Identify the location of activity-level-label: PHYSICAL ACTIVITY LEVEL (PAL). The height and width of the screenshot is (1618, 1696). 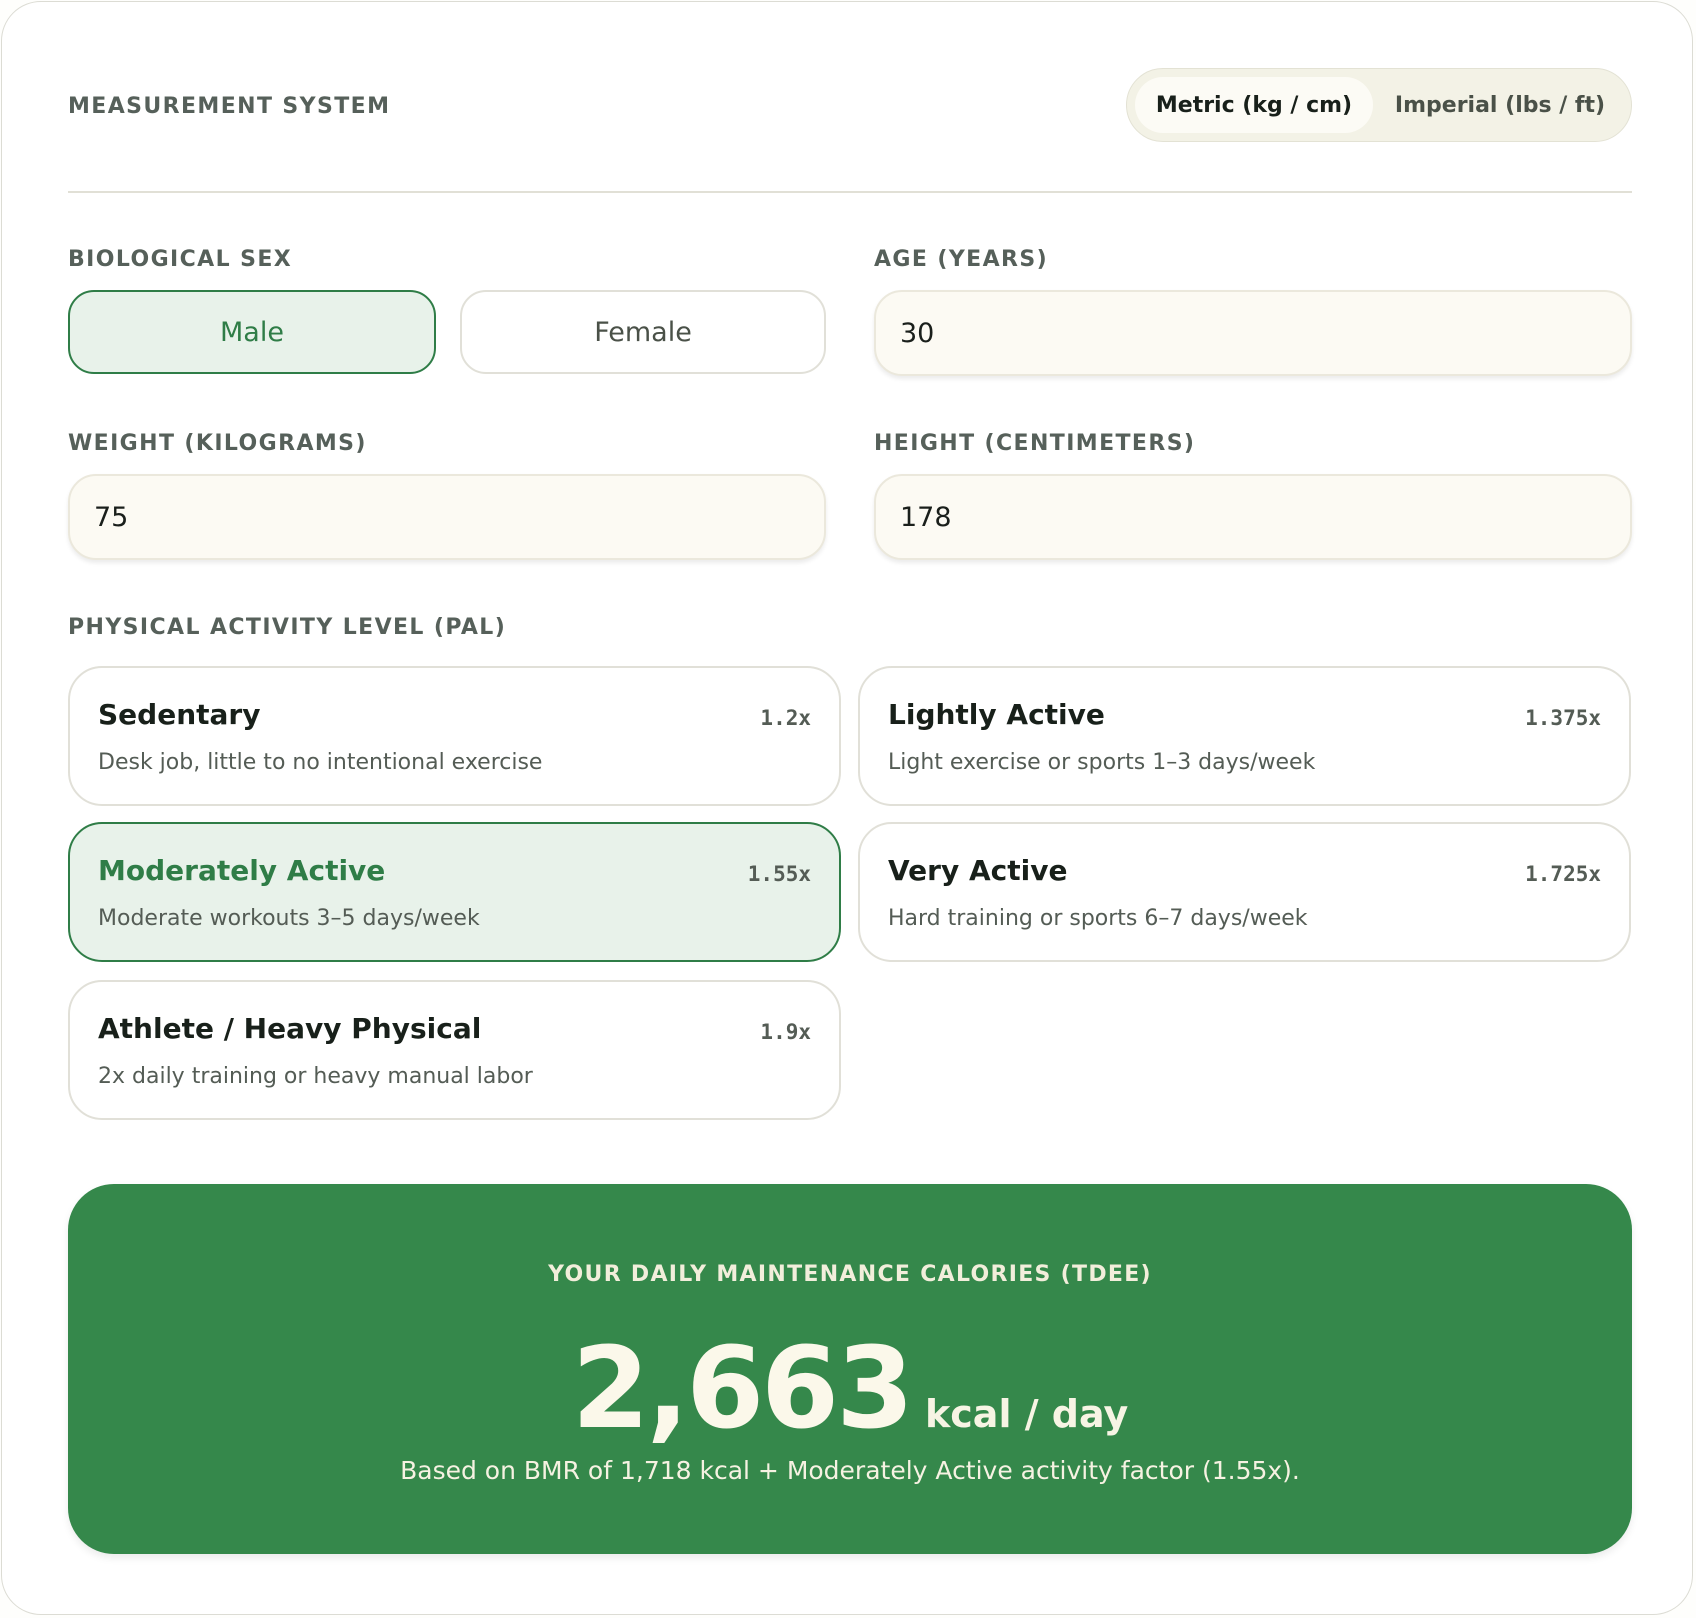
(287, 627).